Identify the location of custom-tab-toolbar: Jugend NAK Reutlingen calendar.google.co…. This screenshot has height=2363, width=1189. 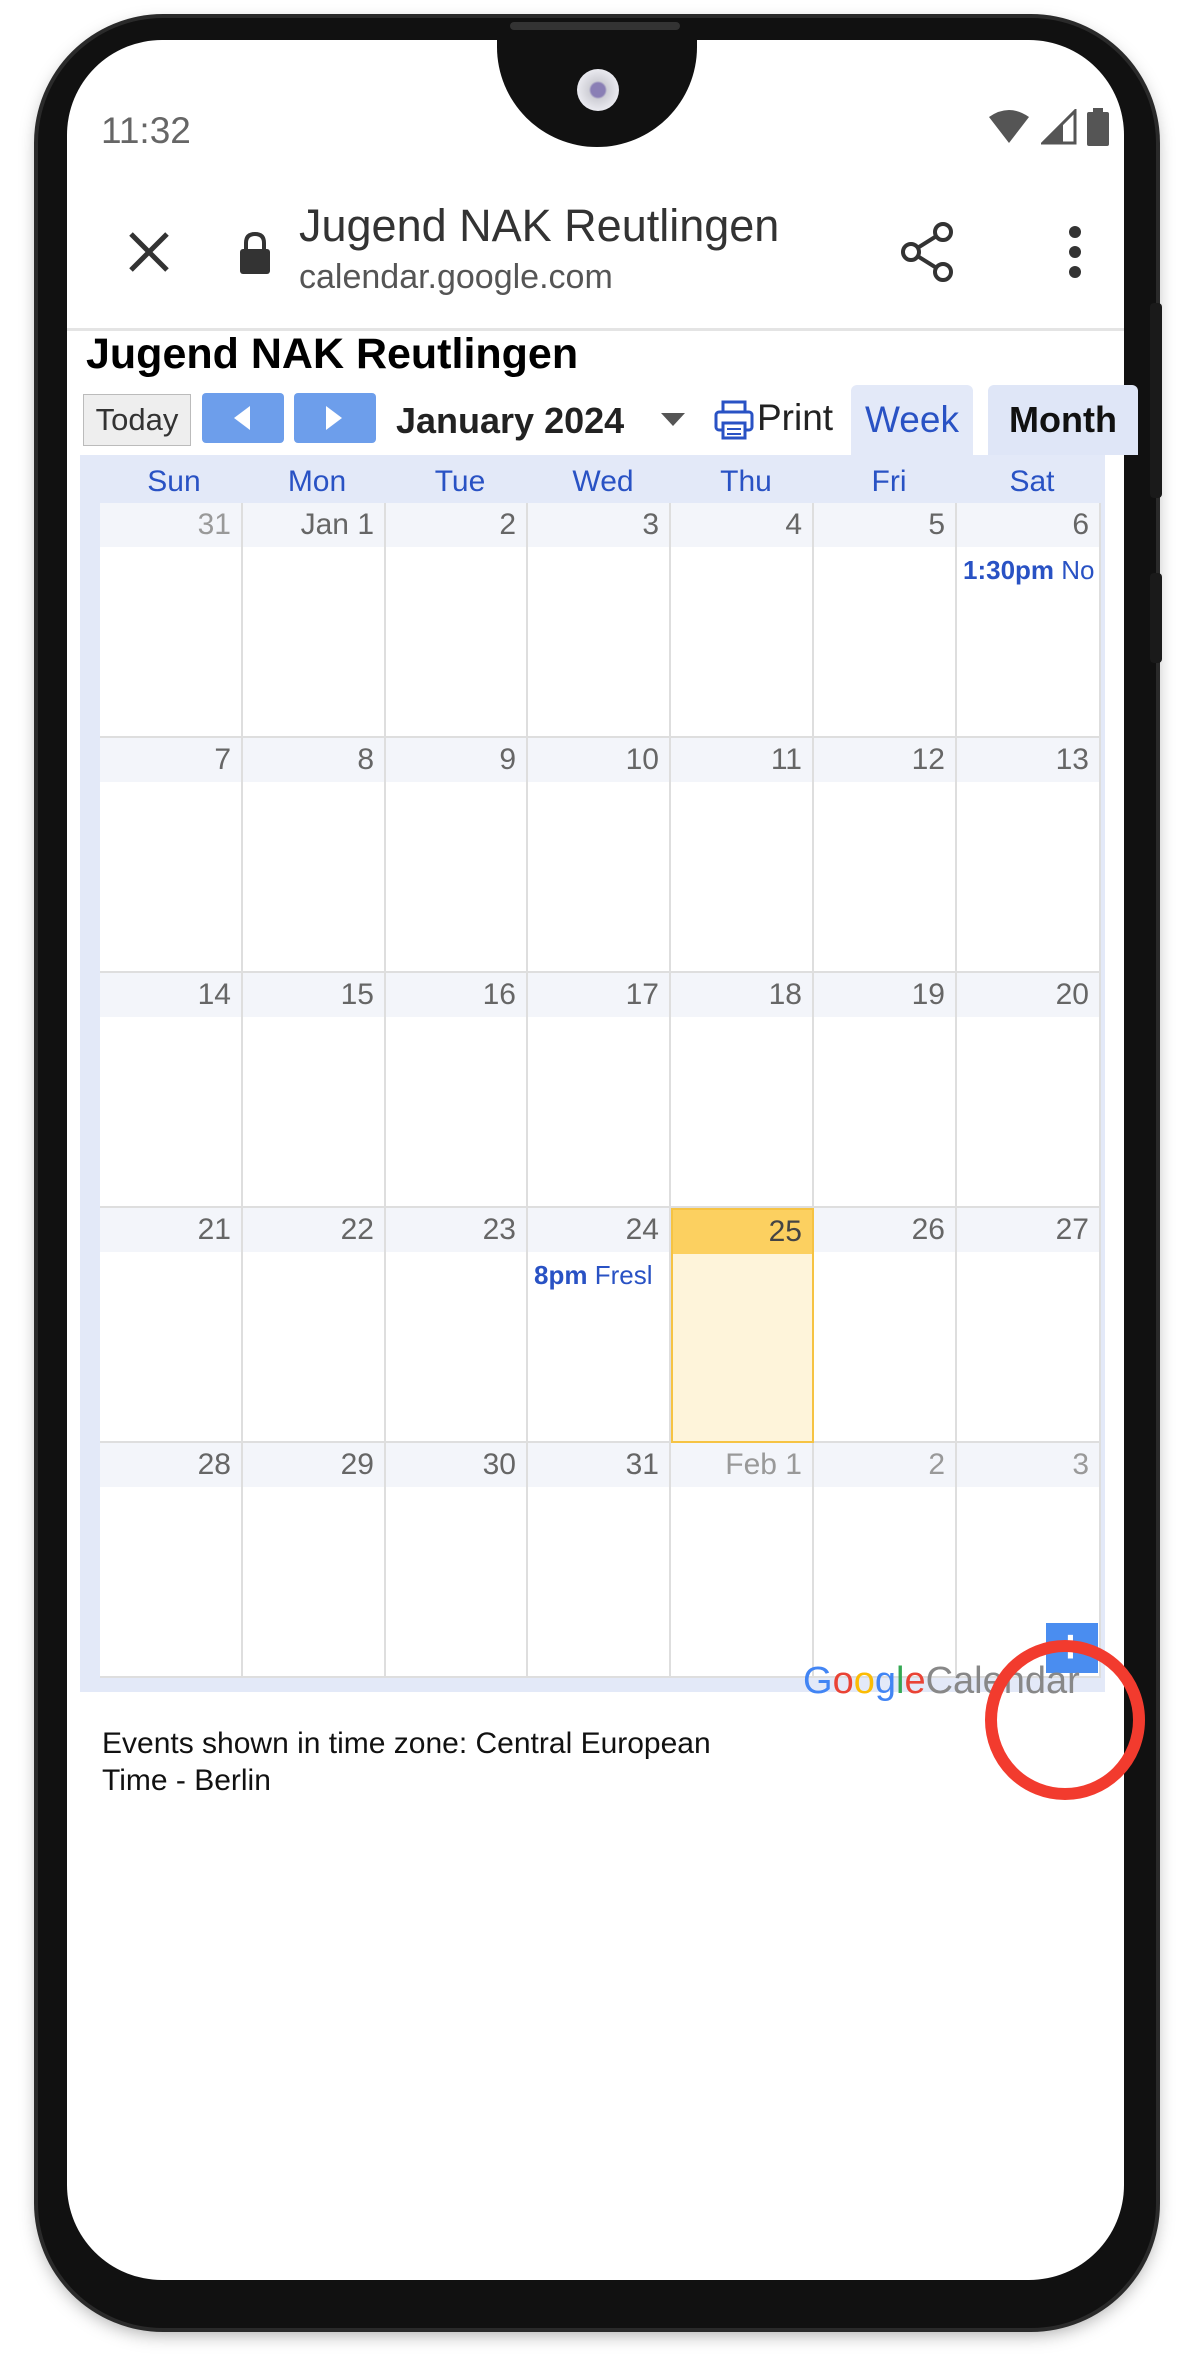
(595, 265).